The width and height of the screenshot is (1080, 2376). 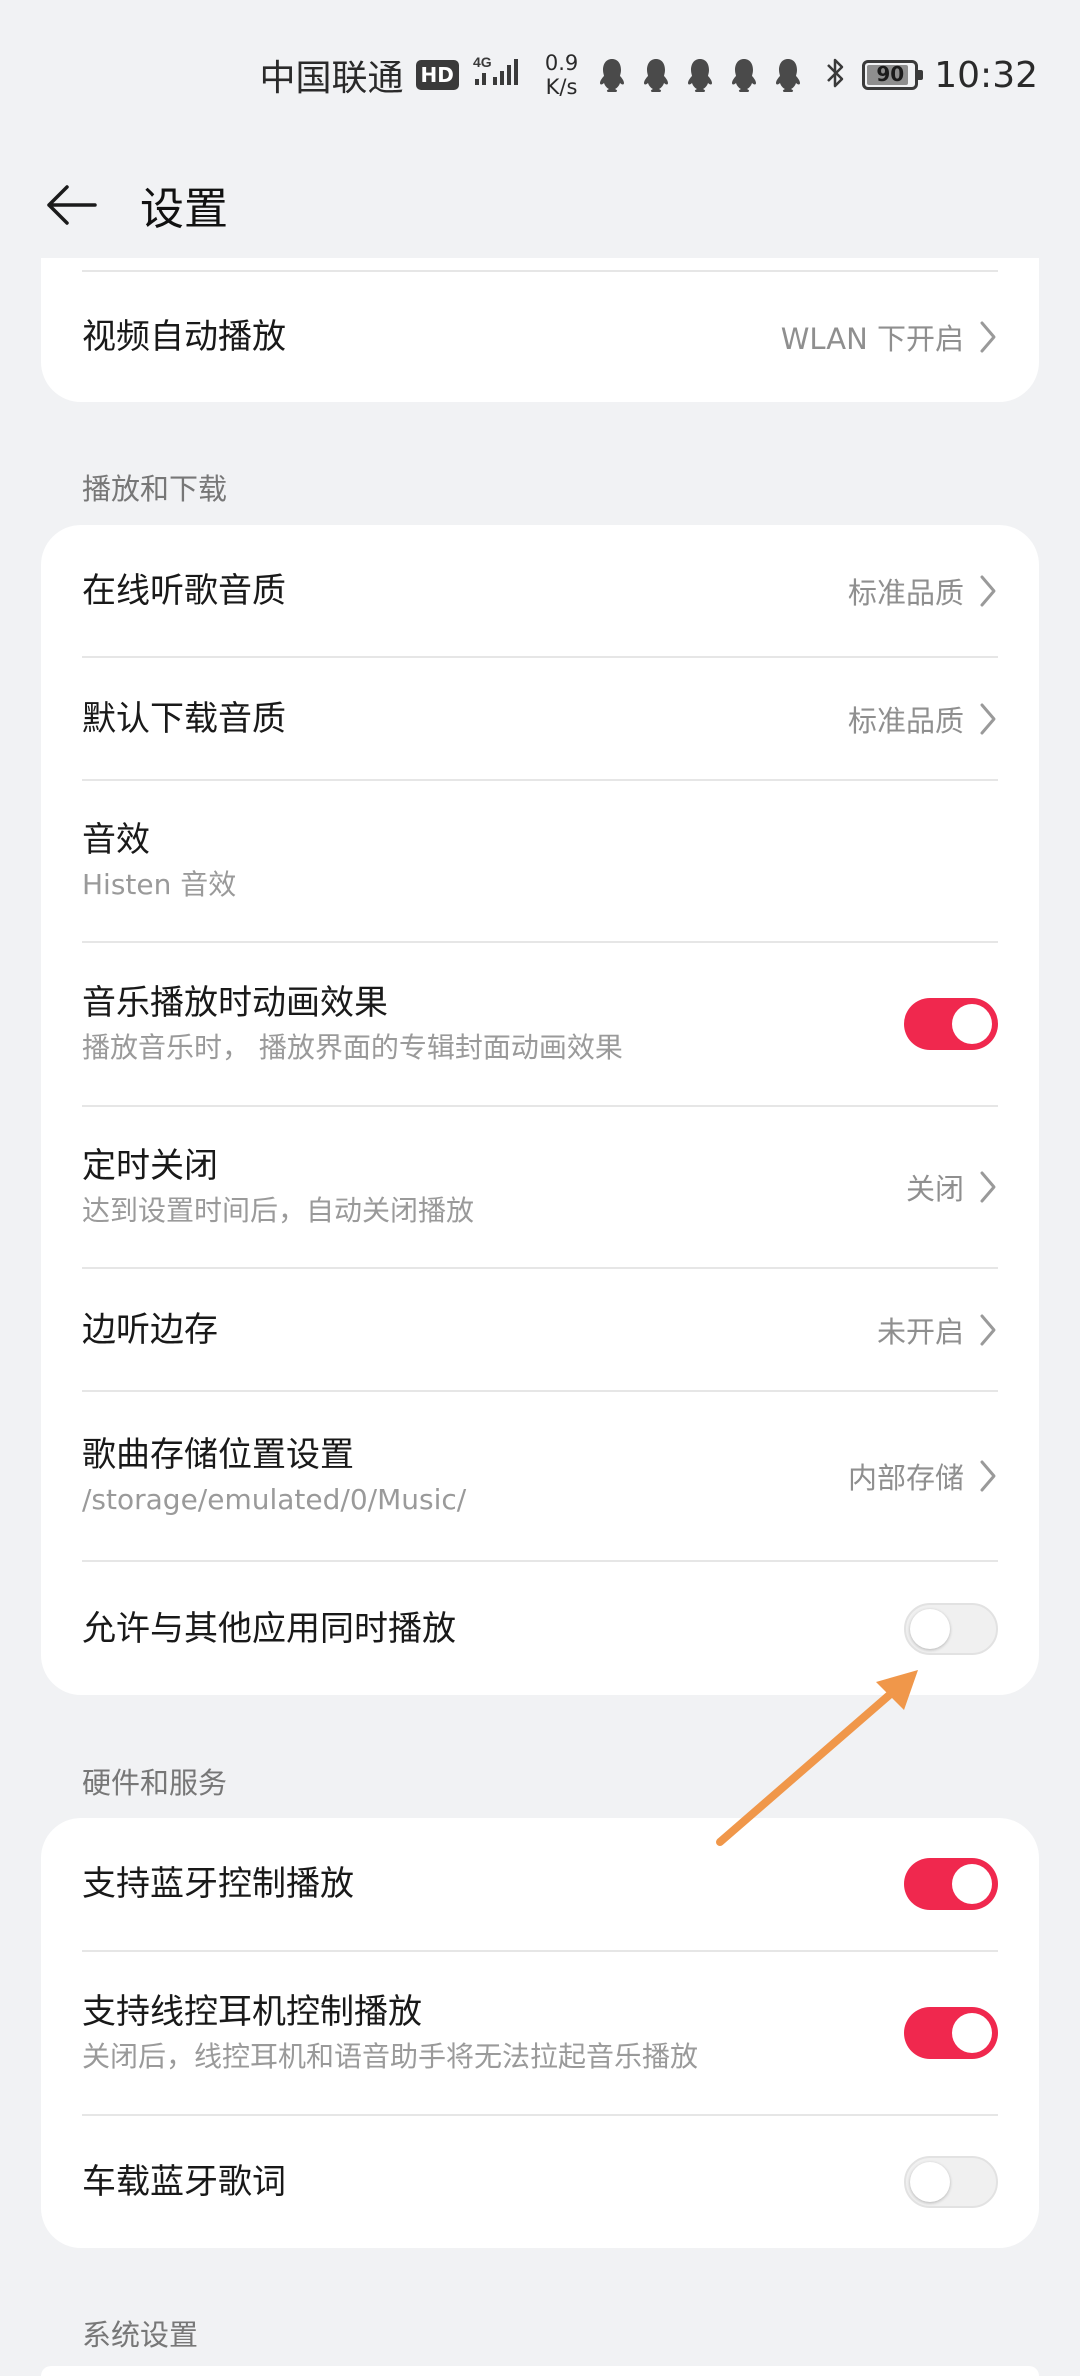 I want to click on setting-row-wired-headset-control: 支持线控耳机控制播放 关闭后，线控耳机和语音助手将无法拉起音乐播放, so click(x=540, y=2033).